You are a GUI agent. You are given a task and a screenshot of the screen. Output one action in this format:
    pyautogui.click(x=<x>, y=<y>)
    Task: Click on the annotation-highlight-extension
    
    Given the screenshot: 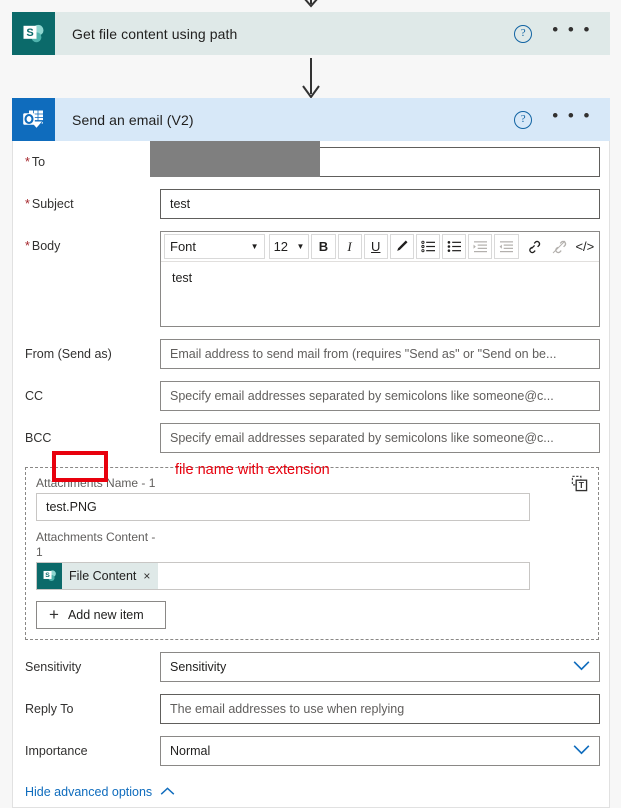 What is the action you would take?
    pyautogui.click(x=80, y=466)
    